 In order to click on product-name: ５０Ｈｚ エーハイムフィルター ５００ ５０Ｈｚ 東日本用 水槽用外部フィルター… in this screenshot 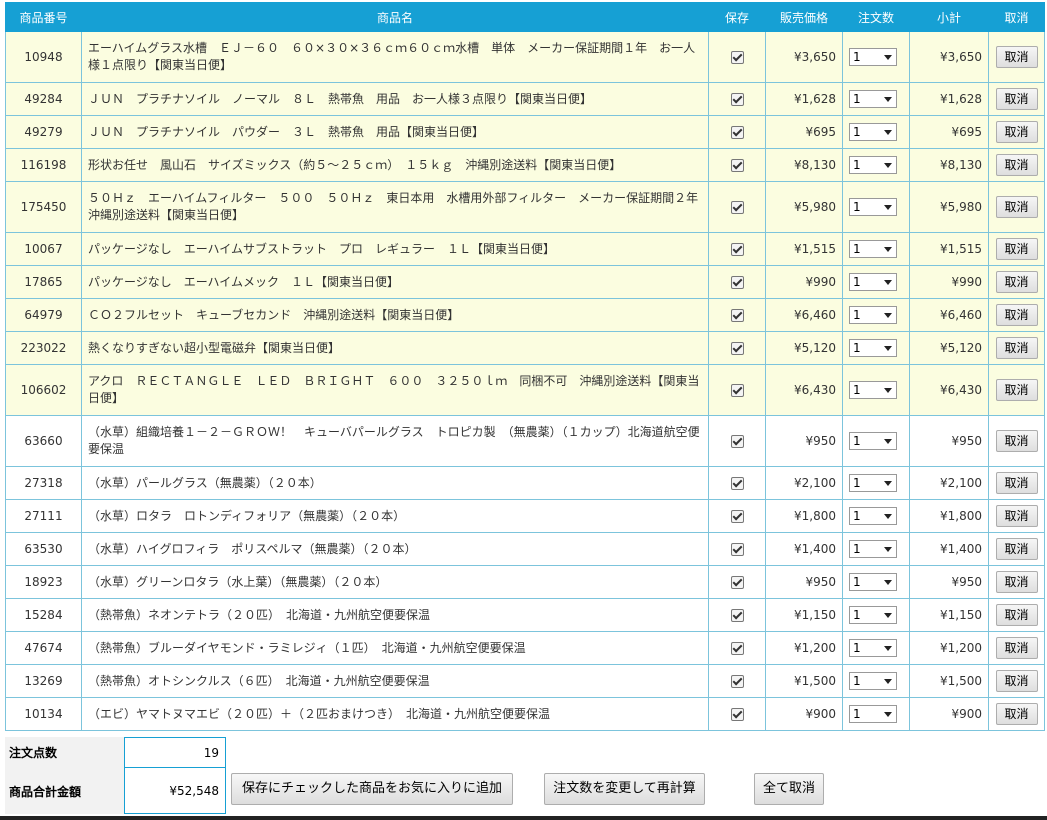, I will do `click(395, 207)`.